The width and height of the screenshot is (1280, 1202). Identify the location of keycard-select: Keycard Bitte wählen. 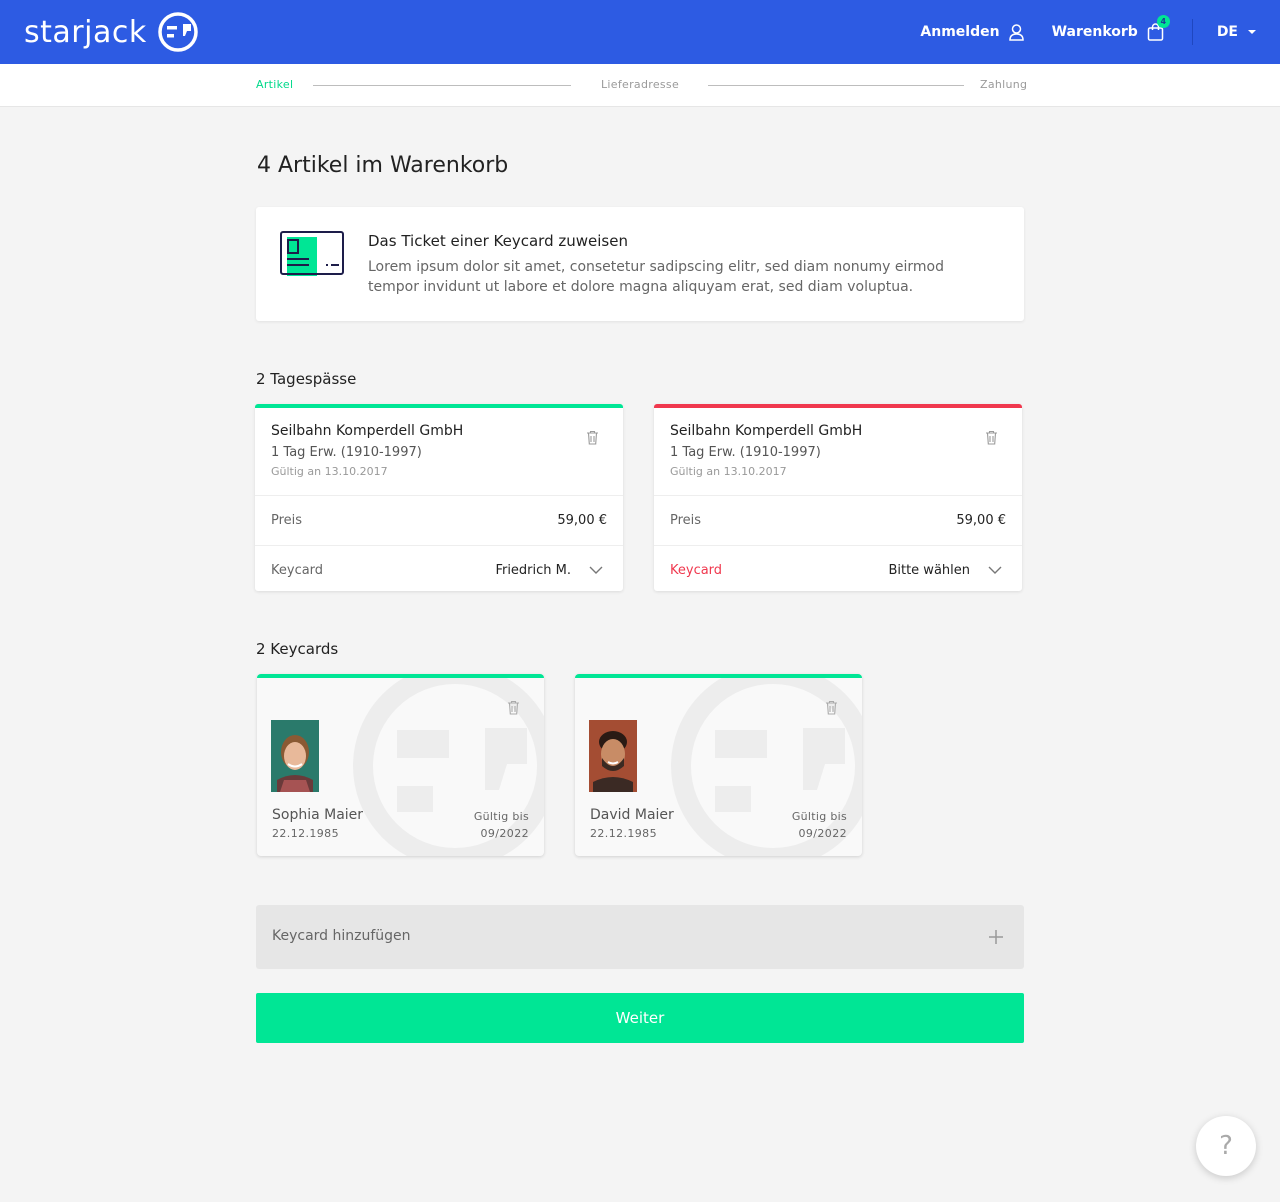
(838, 570).